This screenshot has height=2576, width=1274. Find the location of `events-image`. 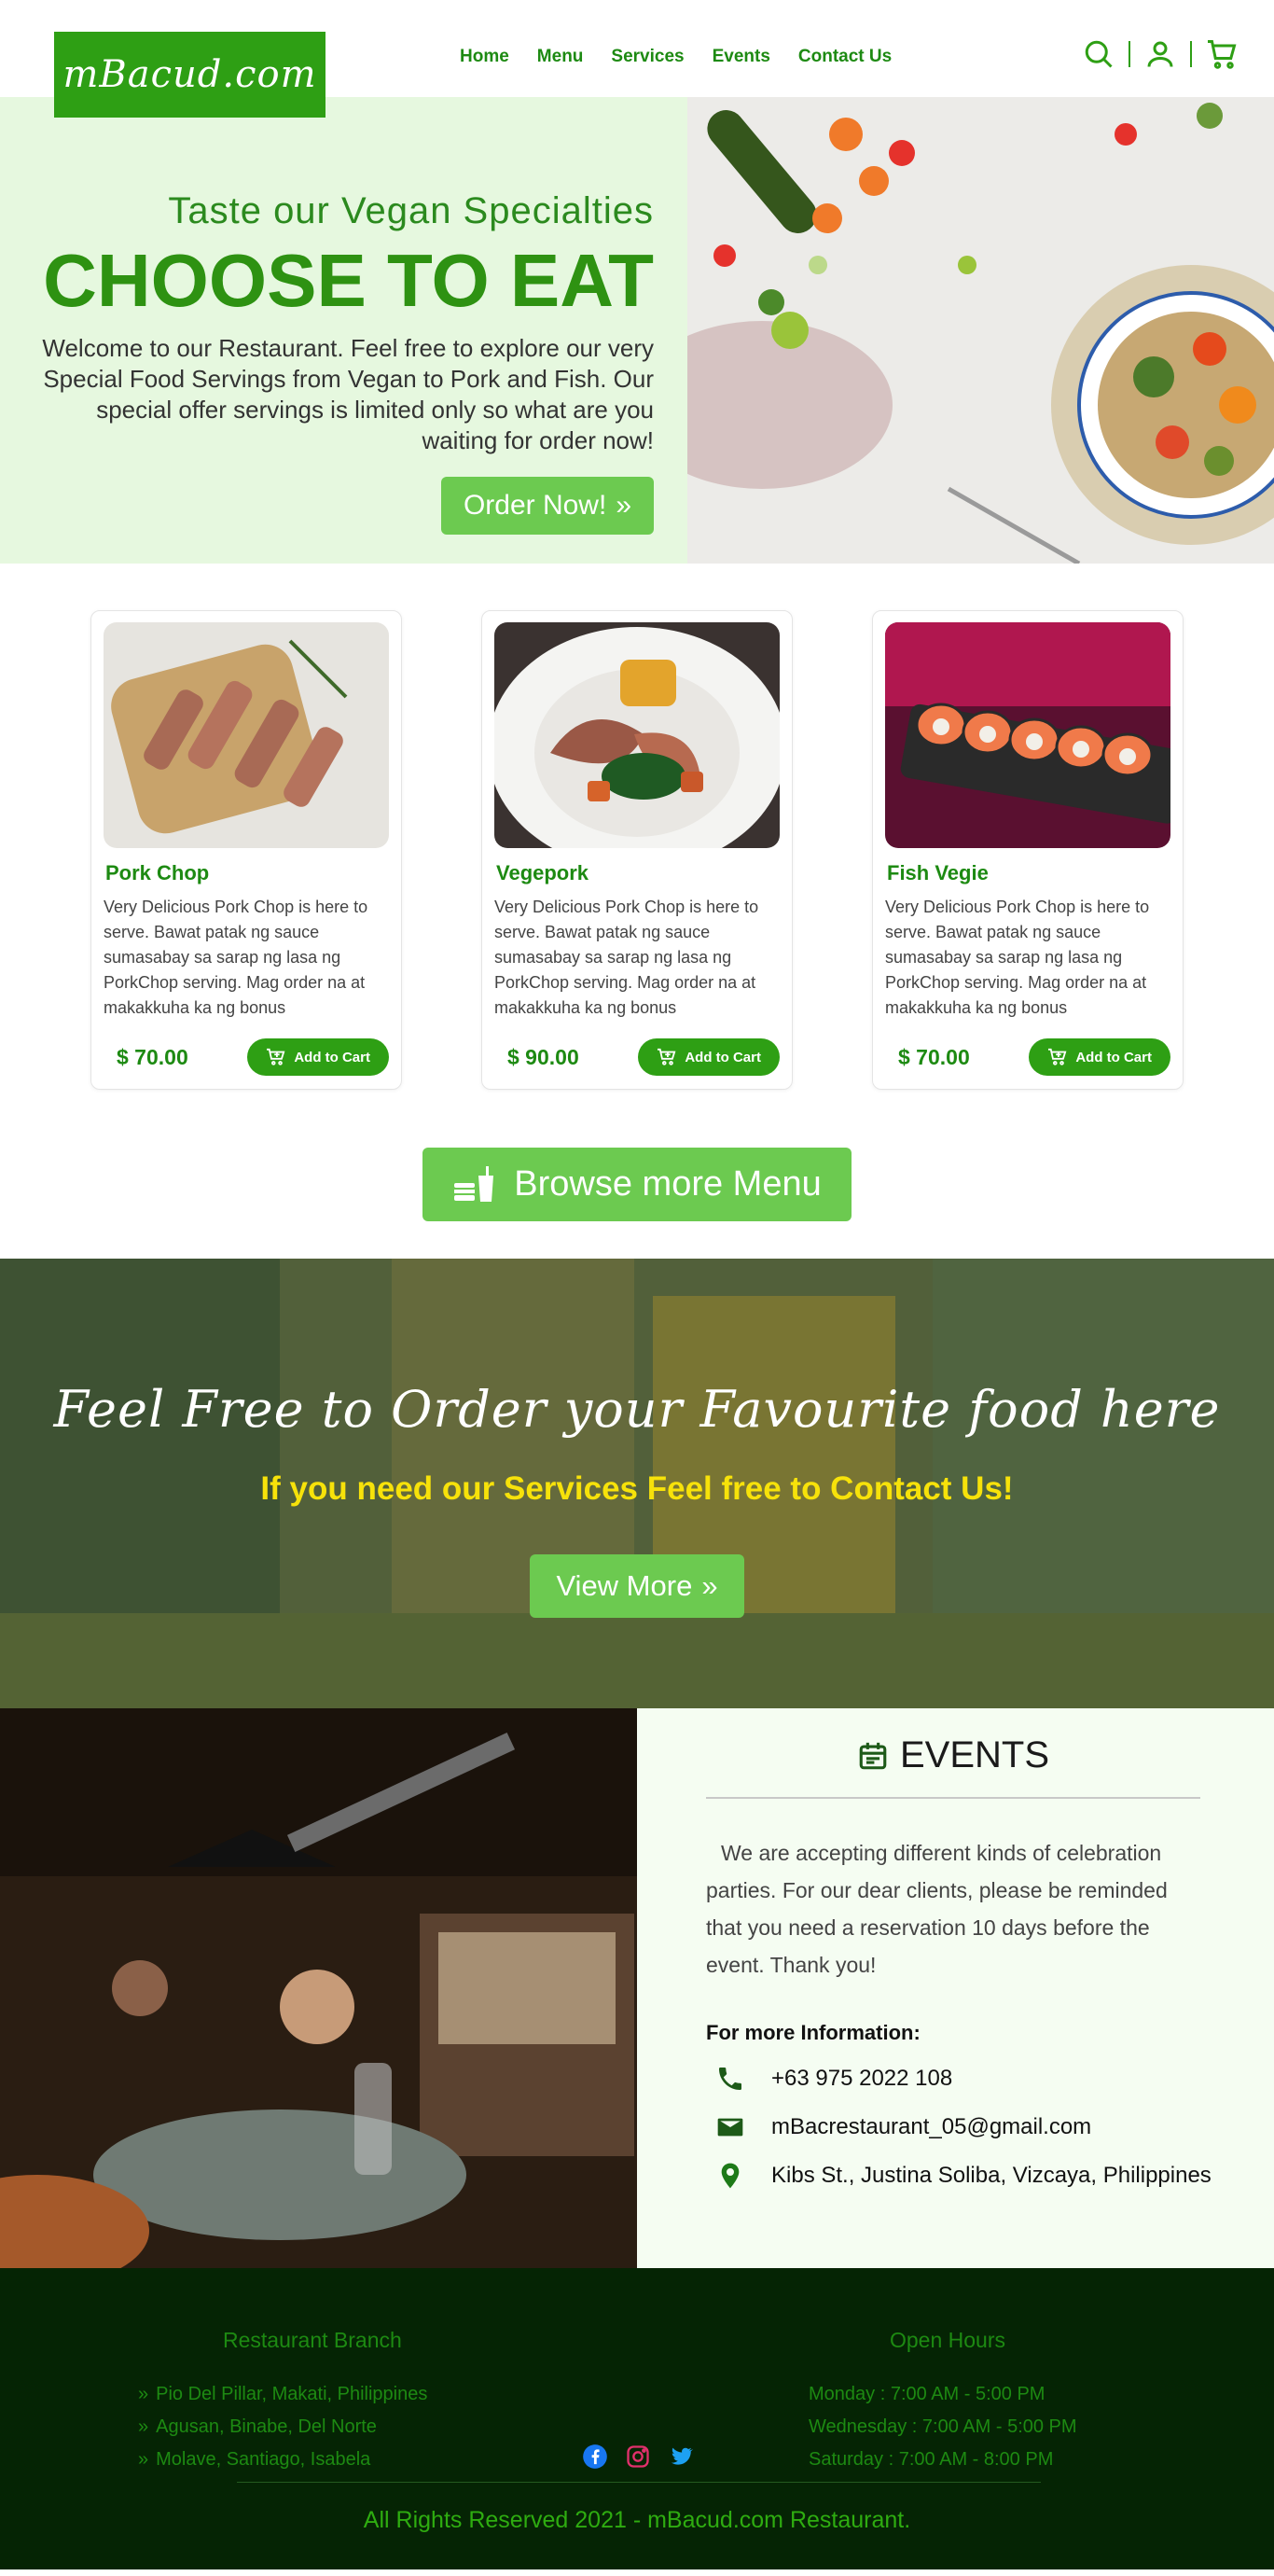

events-image is located at coordinates (318, 1988).